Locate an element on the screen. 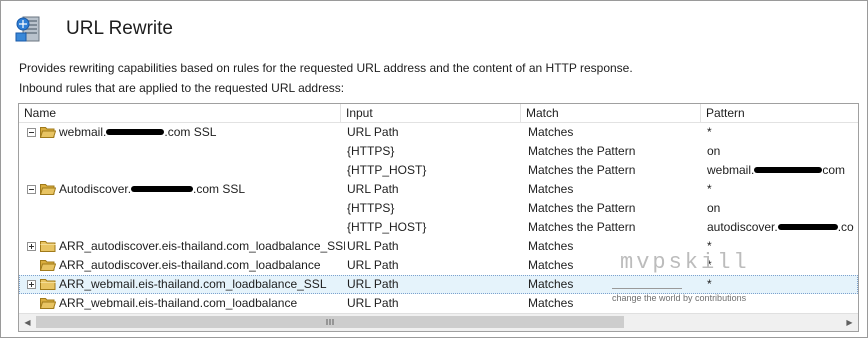  scroll-right-button: ▶ is located at coordinates (849, 322).